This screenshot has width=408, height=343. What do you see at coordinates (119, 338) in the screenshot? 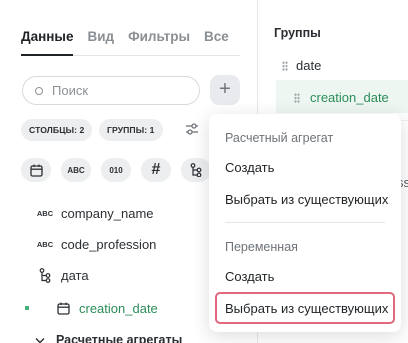
I see `section-label: Расчетные агрегаты` at bounding box center [119, 338].